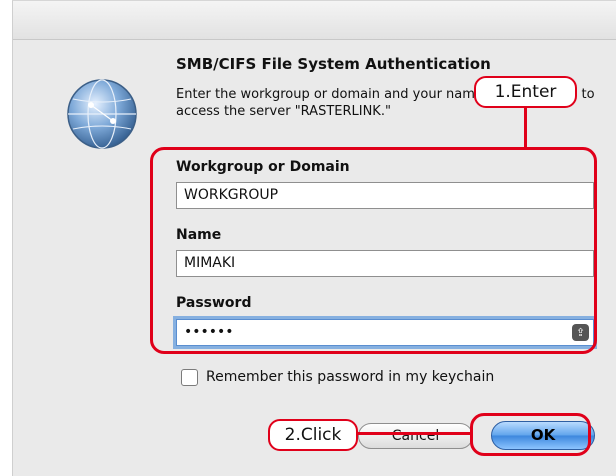  I want to click on enter-connector-line, so click(525, 128).